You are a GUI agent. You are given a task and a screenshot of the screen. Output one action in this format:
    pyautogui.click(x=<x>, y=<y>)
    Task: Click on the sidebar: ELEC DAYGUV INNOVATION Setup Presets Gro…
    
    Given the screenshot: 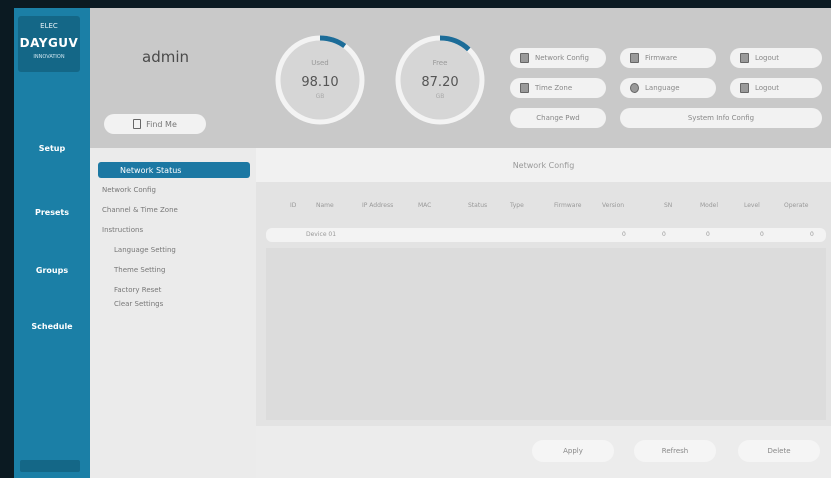 What is the action you would take?
    pyautogui.click(x=52, y=243)
    